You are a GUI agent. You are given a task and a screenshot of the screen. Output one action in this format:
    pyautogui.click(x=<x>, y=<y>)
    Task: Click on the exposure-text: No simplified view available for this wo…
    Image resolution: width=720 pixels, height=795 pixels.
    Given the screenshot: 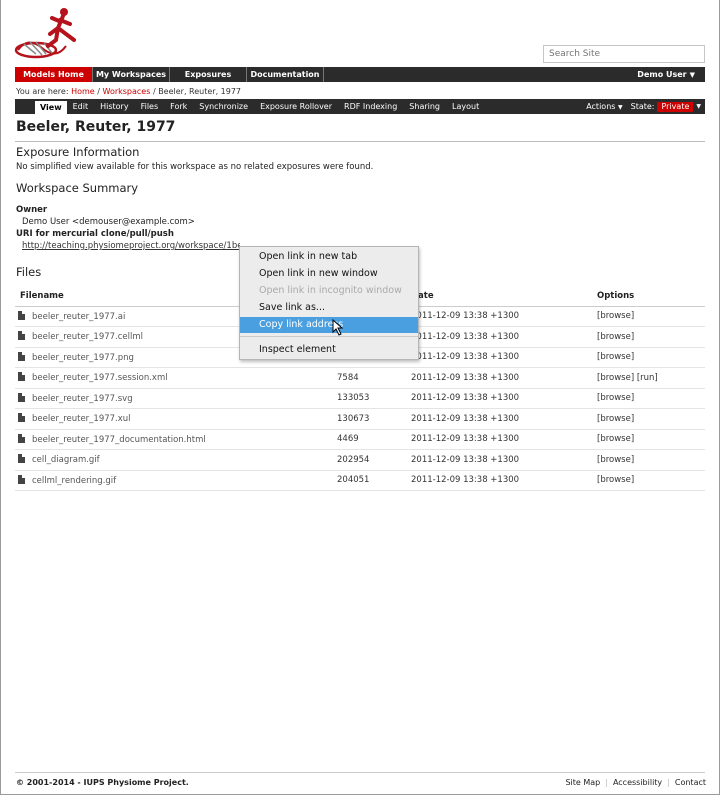 What is the action you would take?
    pyautogui.click(x=195, y=167)
    